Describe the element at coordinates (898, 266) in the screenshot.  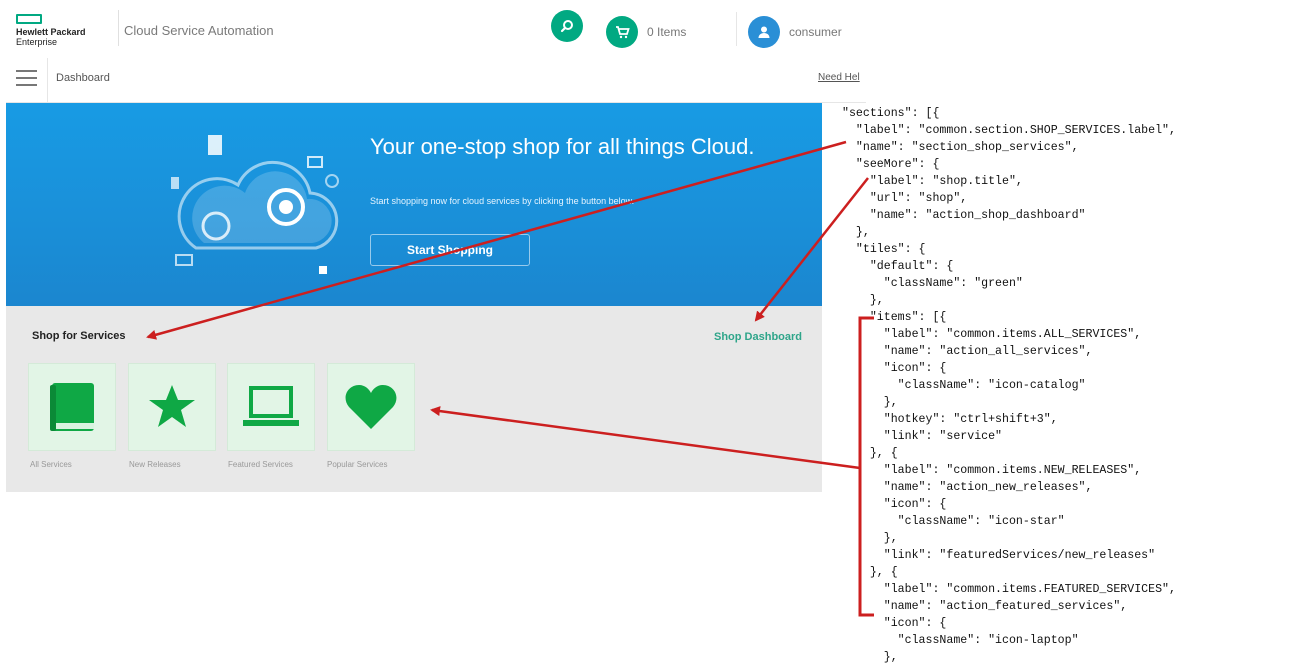
I see `code-line: "default": {` at that location.